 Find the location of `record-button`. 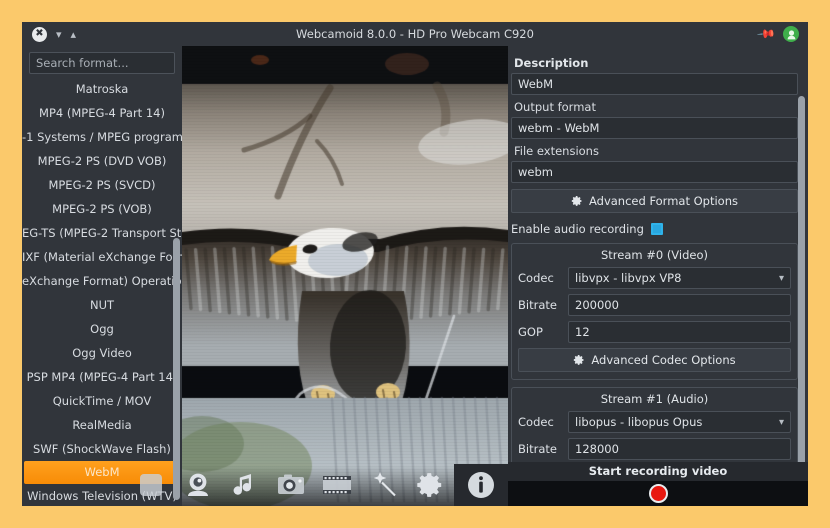

record-button is located at coordinates (658, 493).